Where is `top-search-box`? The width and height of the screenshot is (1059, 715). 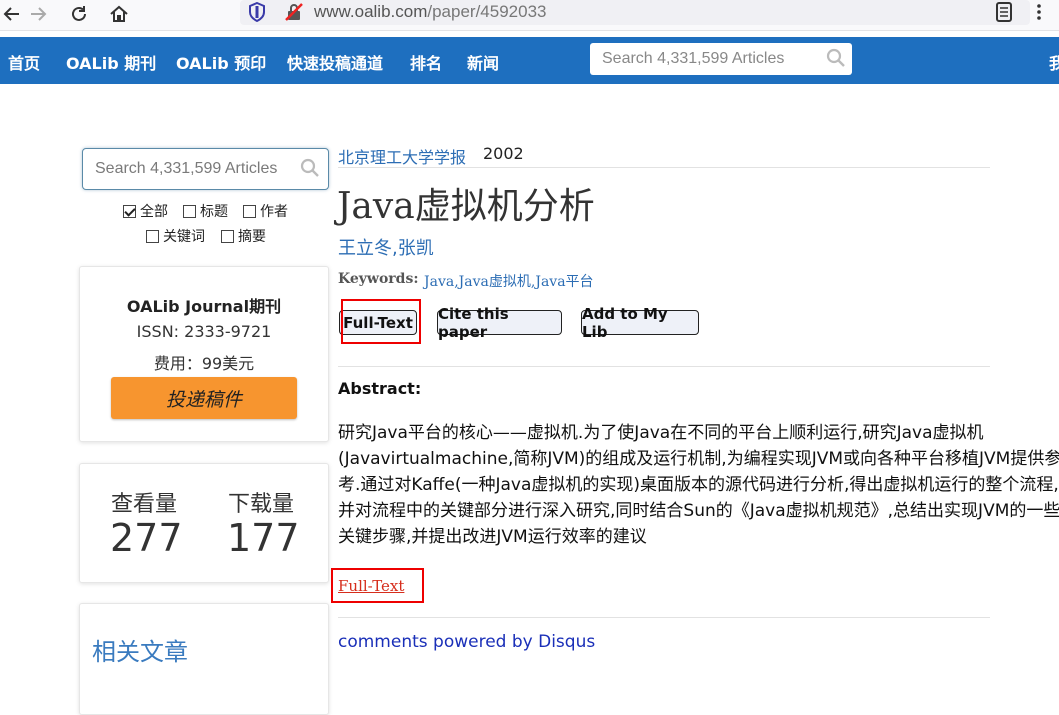 top-search-box is located at coordinates (721, 59).